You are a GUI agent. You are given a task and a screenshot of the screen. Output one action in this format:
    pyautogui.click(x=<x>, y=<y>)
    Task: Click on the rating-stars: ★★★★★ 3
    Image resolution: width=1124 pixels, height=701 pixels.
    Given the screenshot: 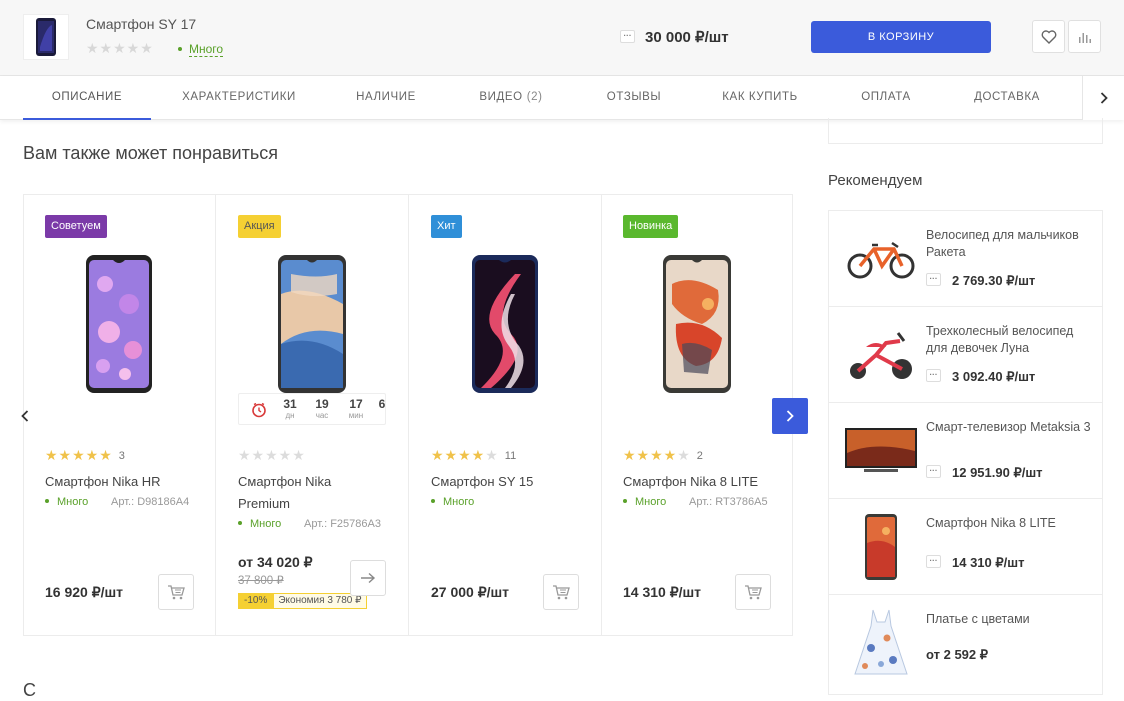 What is the action you would take?
    pyautogui.click(x=85, y=455)
    